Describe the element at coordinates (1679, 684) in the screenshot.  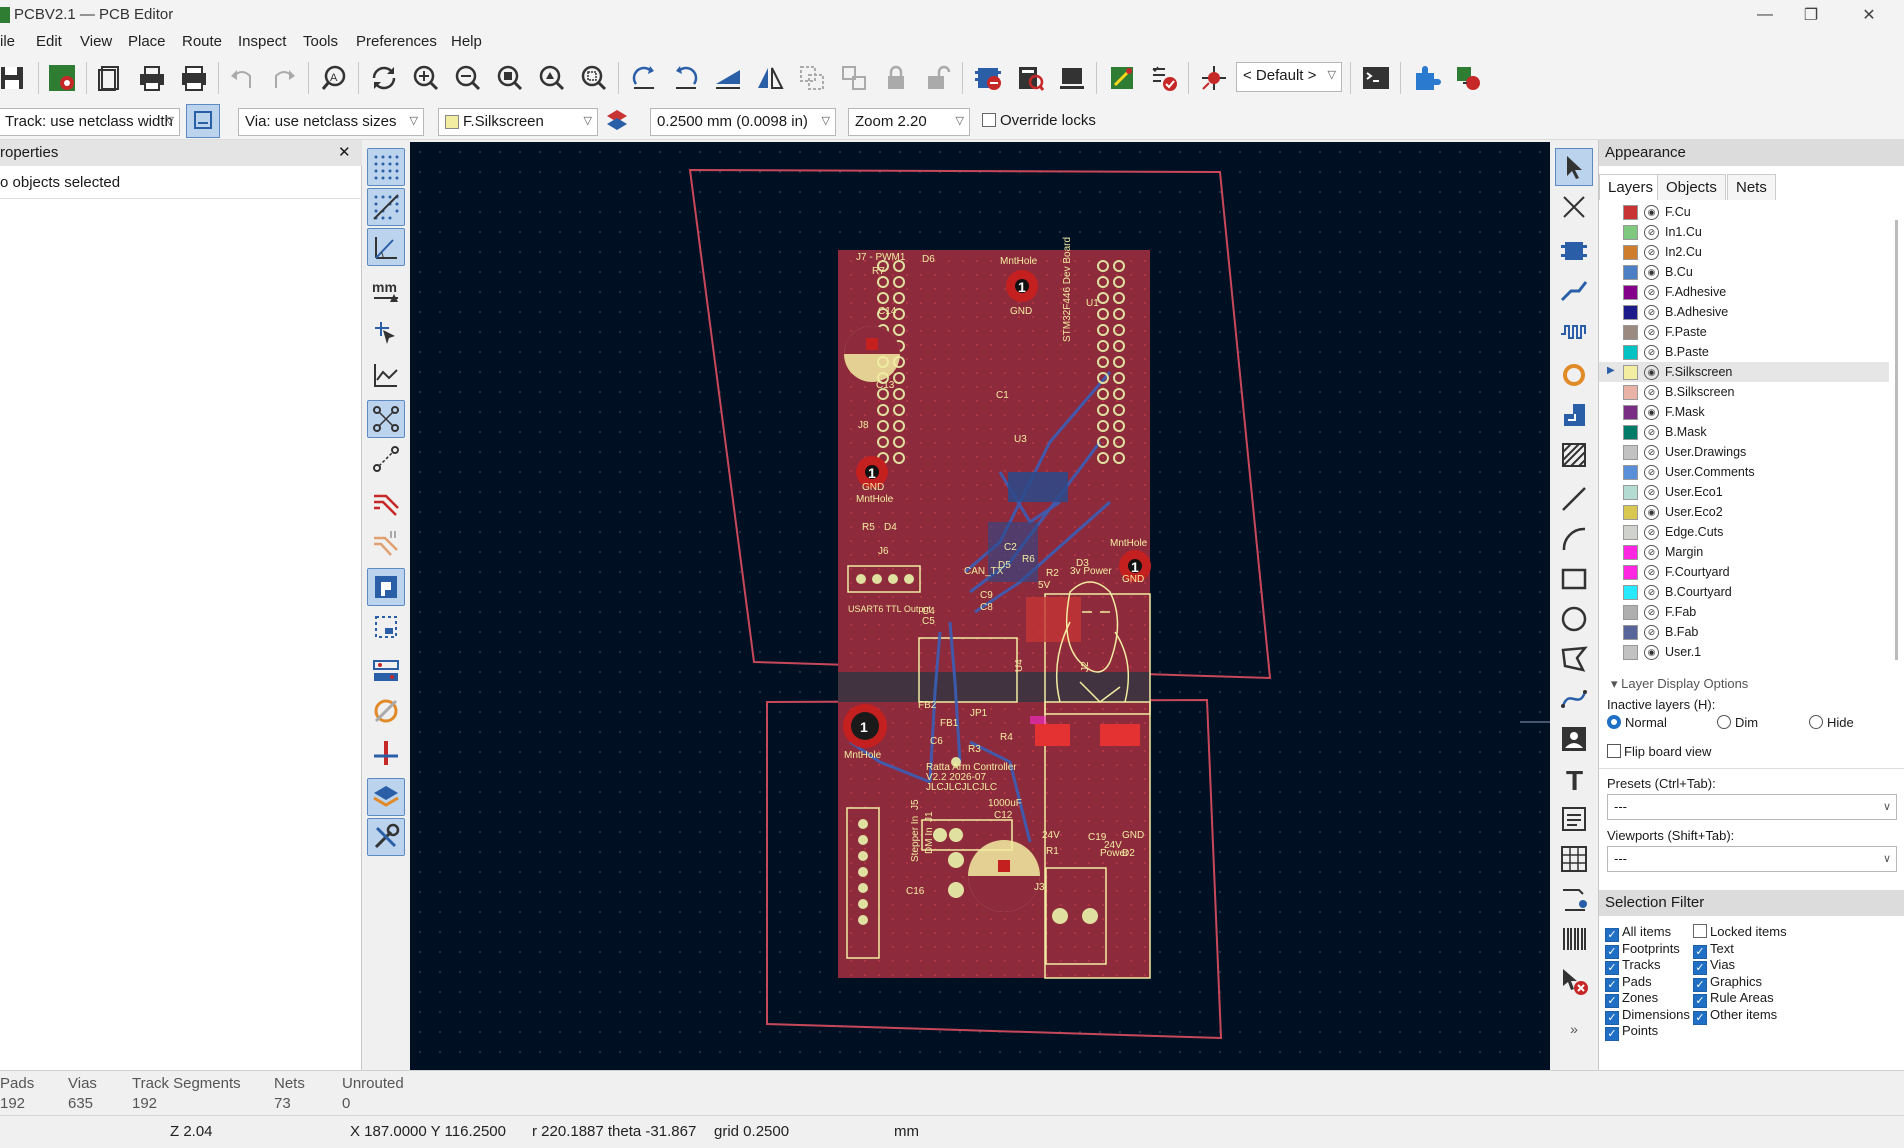
I see `layer-display-options-toggle: ▾ Layer Display Options` at that location.